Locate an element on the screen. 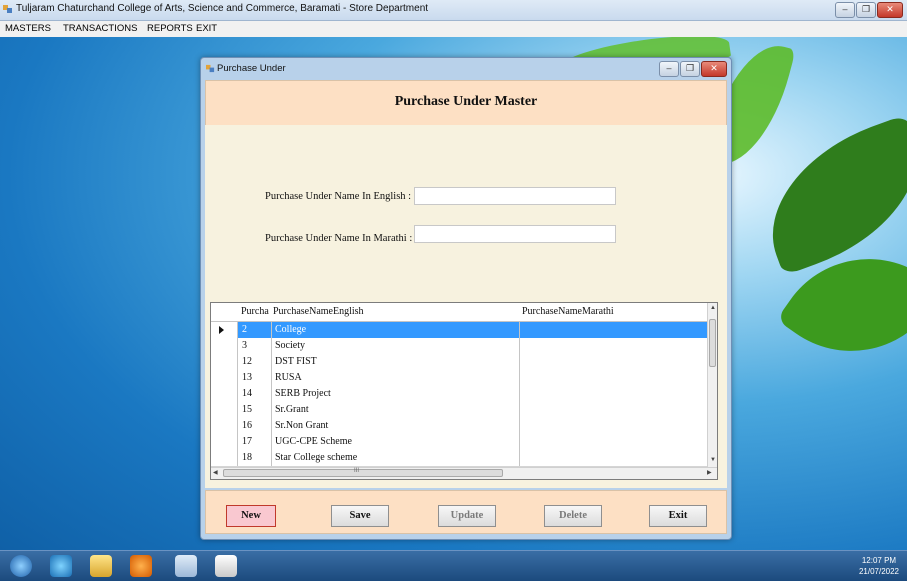 The width and height of the screenshot is (907, 581). cell-id: 16 is located at coordinates (247, 425).